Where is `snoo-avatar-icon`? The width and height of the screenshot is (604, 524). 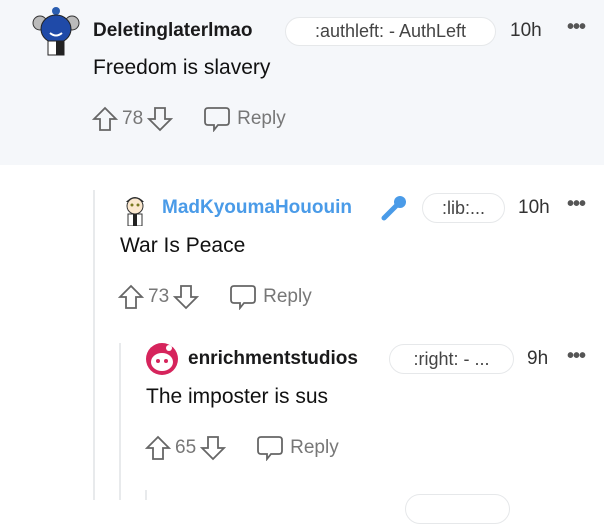
snoo-avatar-icon is located at coordinates (162, 359).